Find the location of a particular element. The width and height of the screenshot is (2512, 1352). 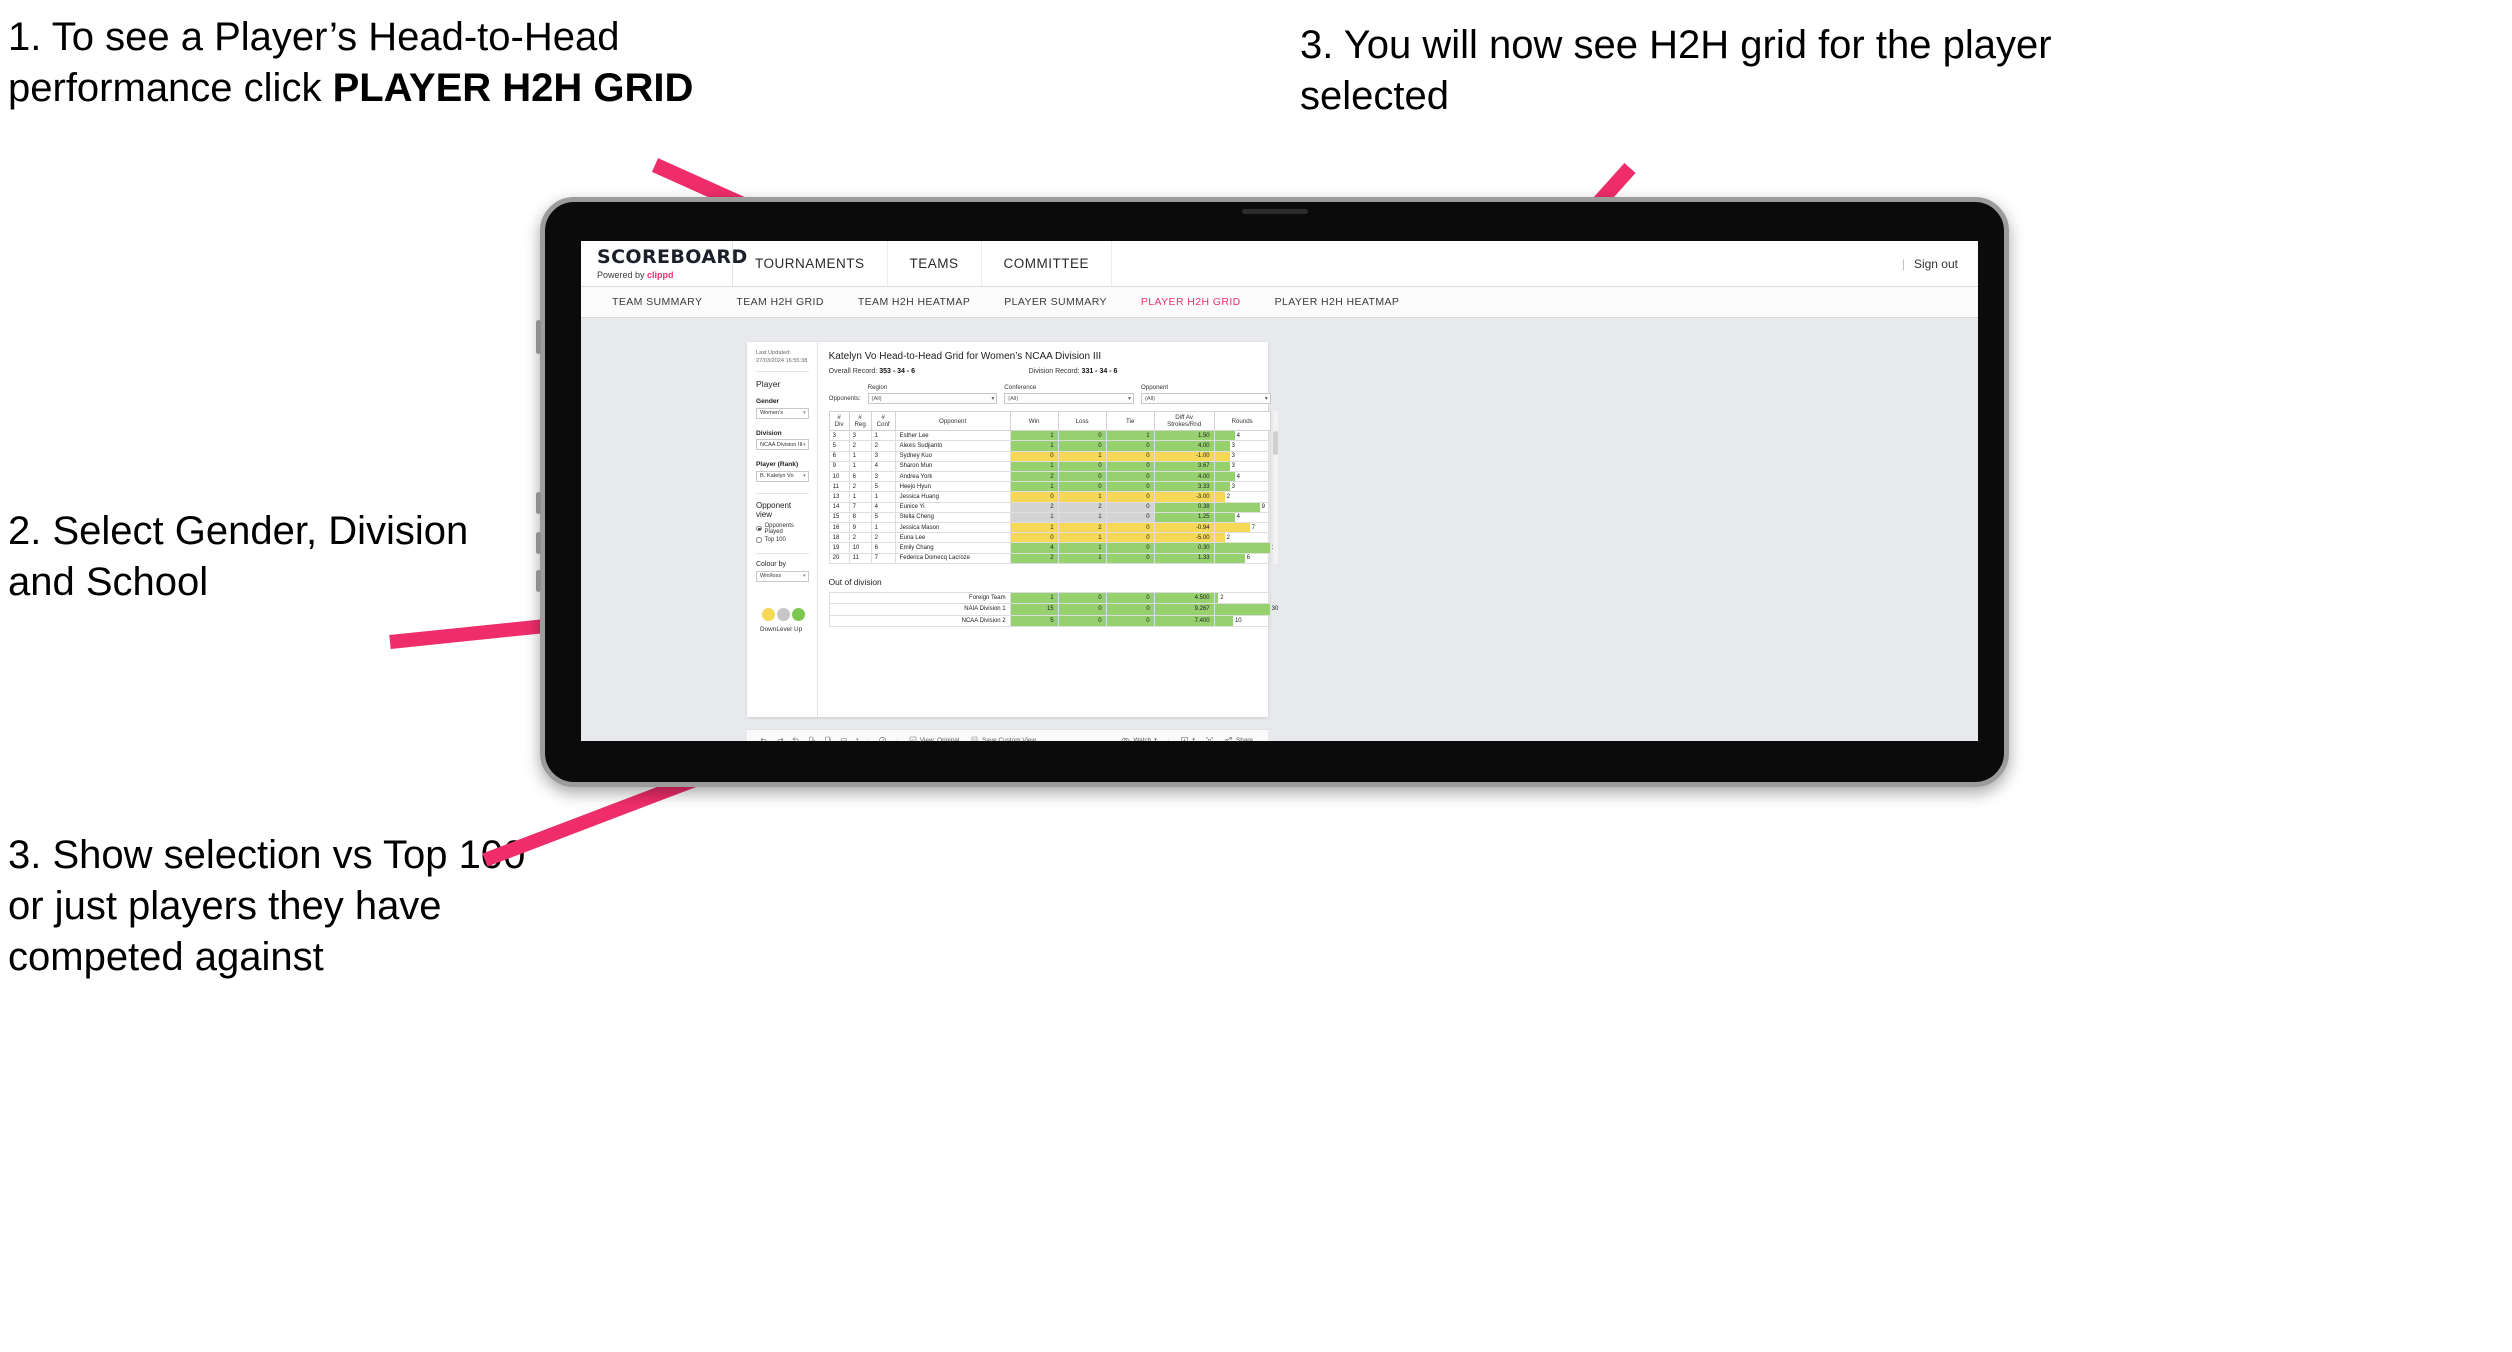

tab-team-h2h-grid: TEAM H2H GRID is located at coordinates (779, 302).